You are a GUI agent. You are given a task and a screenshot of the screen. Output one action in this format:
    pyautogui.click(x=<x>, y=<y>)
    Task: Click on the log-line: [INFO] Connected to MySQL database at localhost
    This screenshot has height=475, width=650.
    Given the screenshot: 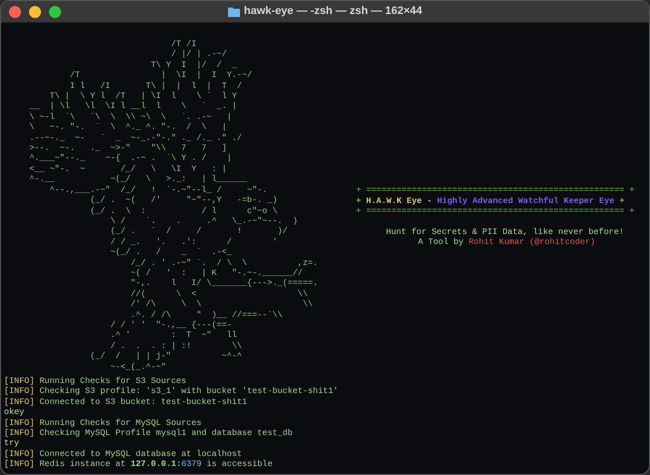 What is the action you would take?
    pyautogui.click(x=124, y=454)
    